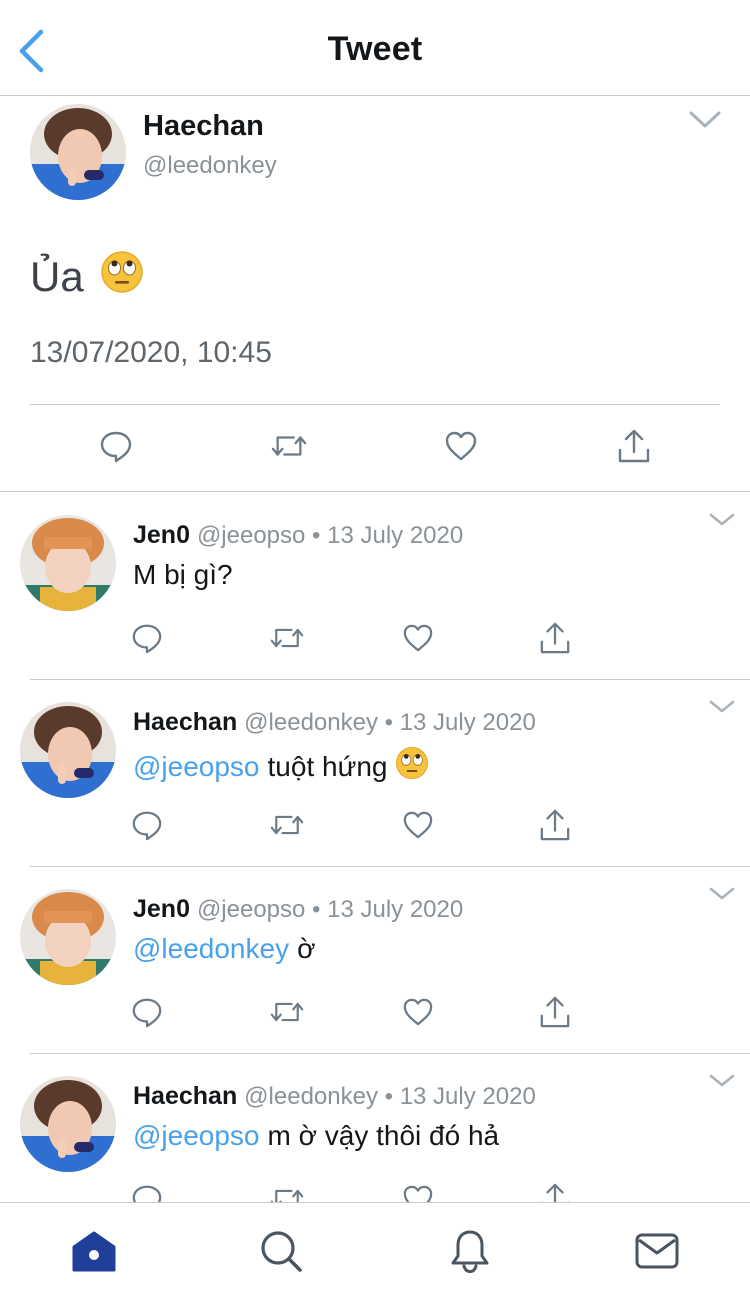  Describe the element at coordinates (383, 1135) in the screenshot. I see `reply-text-content: m ờ vậy thôi đó hả` at that location.